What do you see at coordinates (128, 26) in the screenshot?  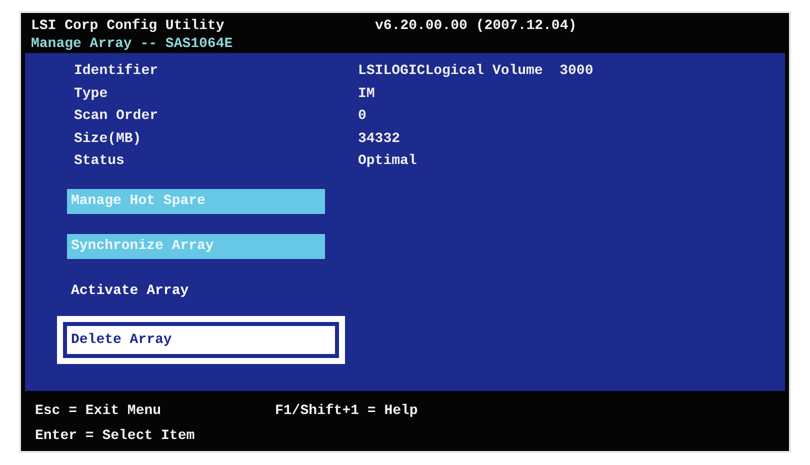 I see `utility-title: LSI Corp Config Utility` at bounding box center [128, 26].